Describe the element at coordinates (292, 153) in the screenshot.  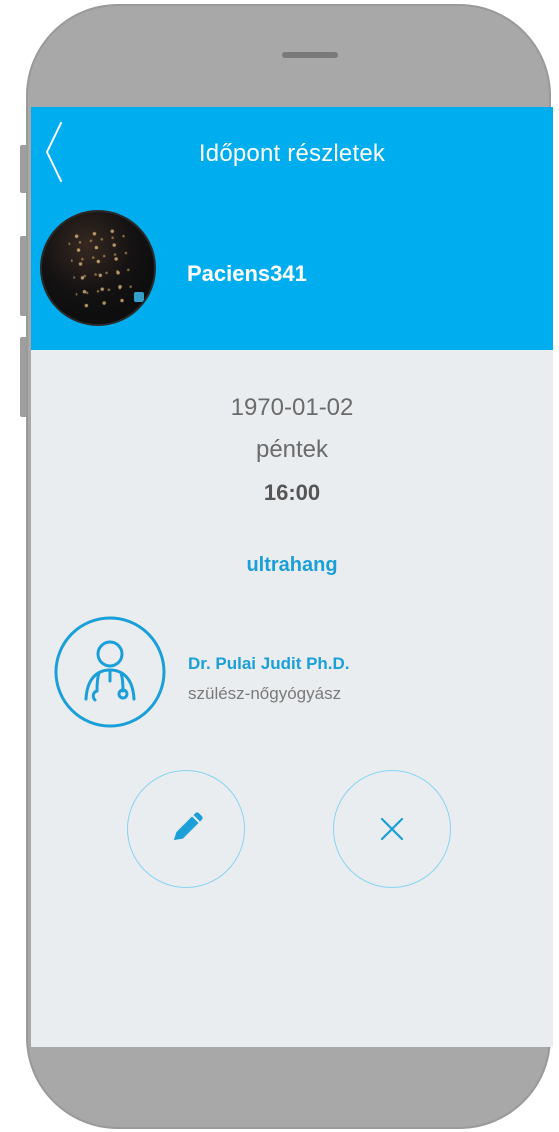
I see `page-title: Időpont részletek` at that location.